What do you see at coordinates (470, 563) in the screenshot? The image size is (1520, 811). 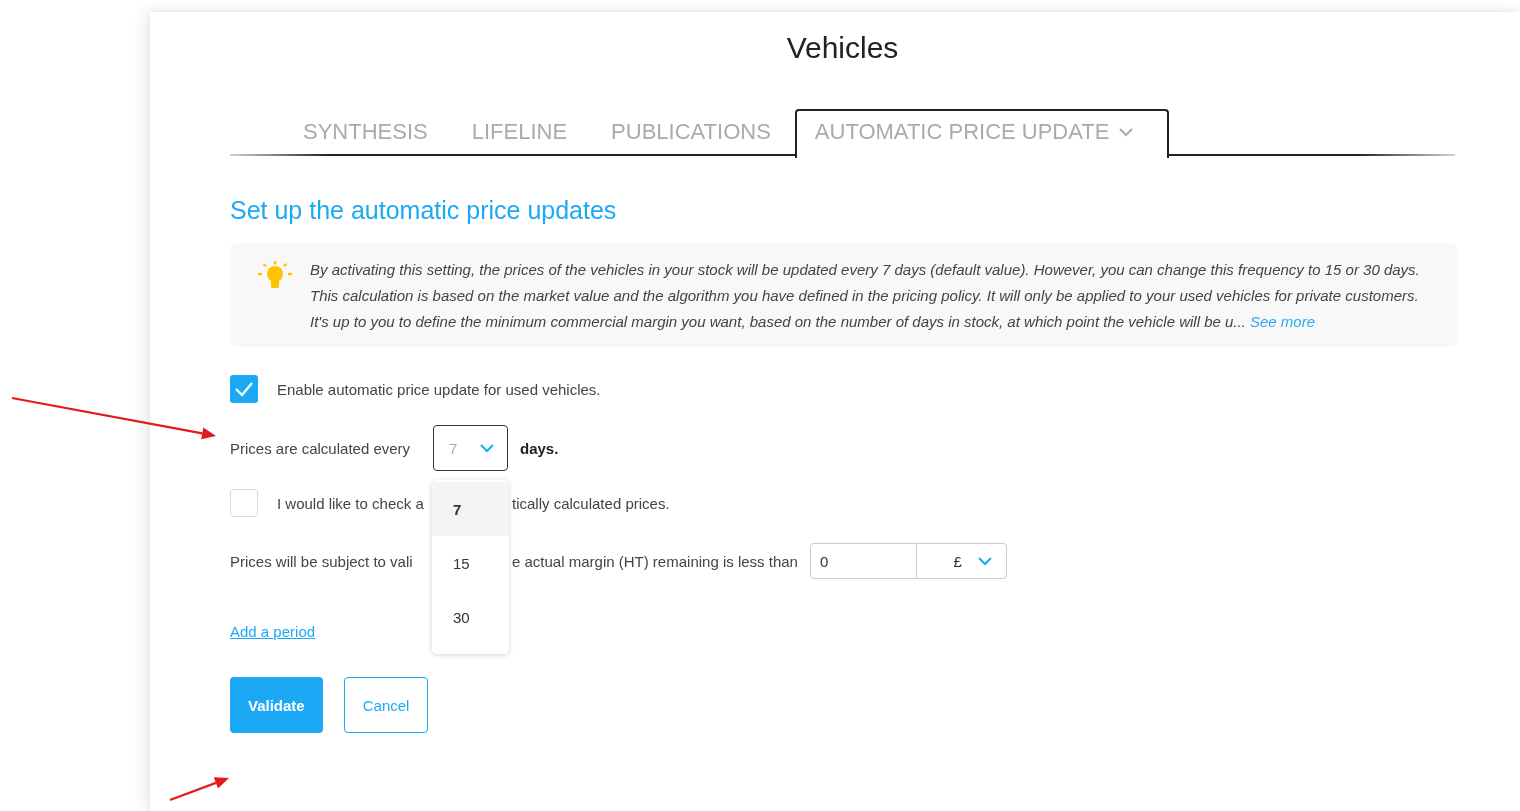 I see `dropdown-option: 15` at bounding box center [470, 563].